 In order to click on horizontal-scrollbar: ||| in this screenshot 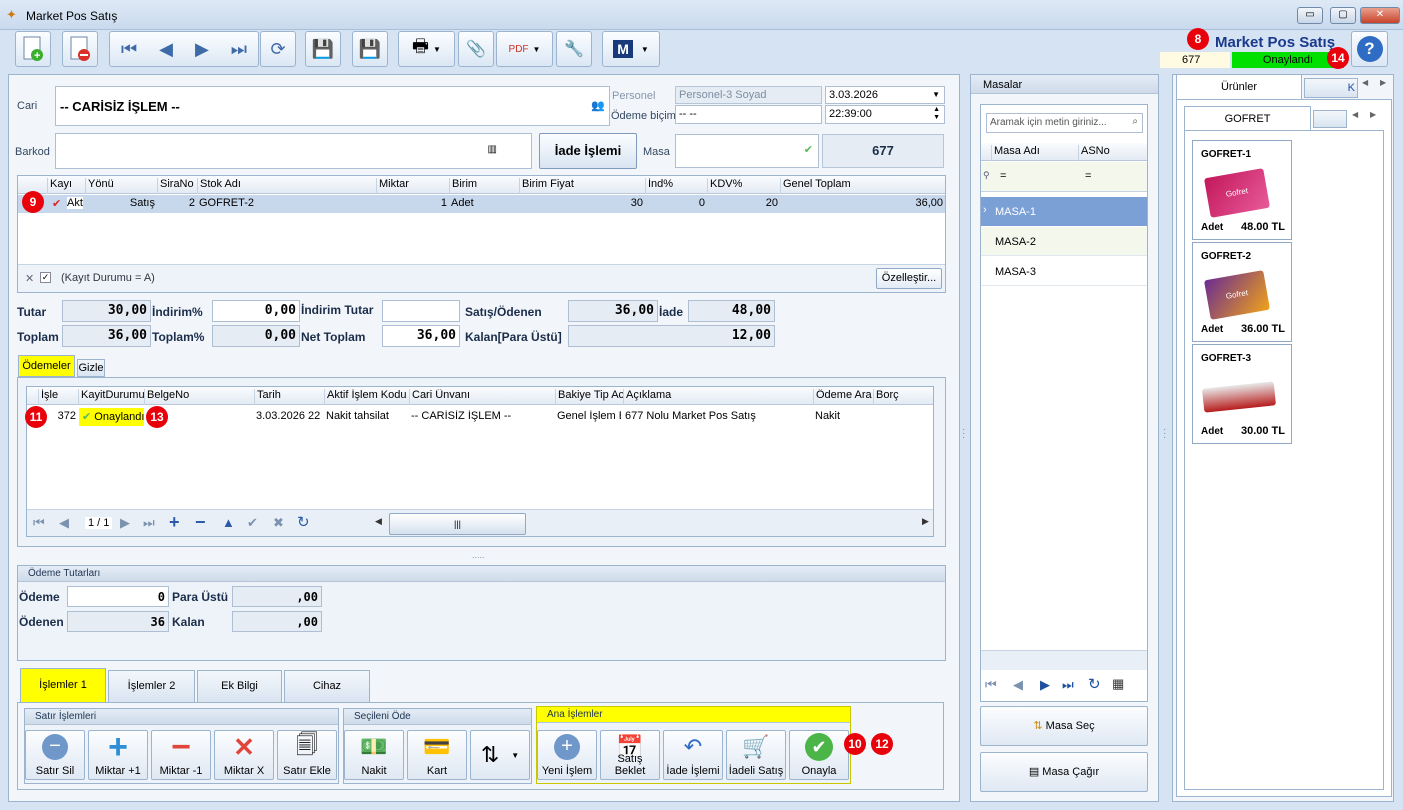, I will do `click(457, 524)`.